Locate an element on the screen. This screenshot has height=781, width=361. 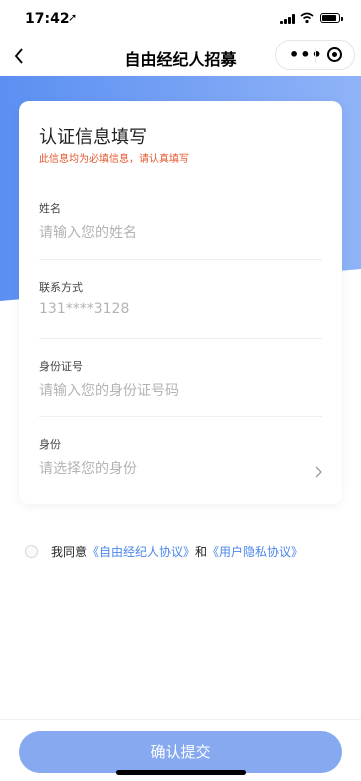
name-input: 请输入您的姓名 is located at coordinates (180, 232).